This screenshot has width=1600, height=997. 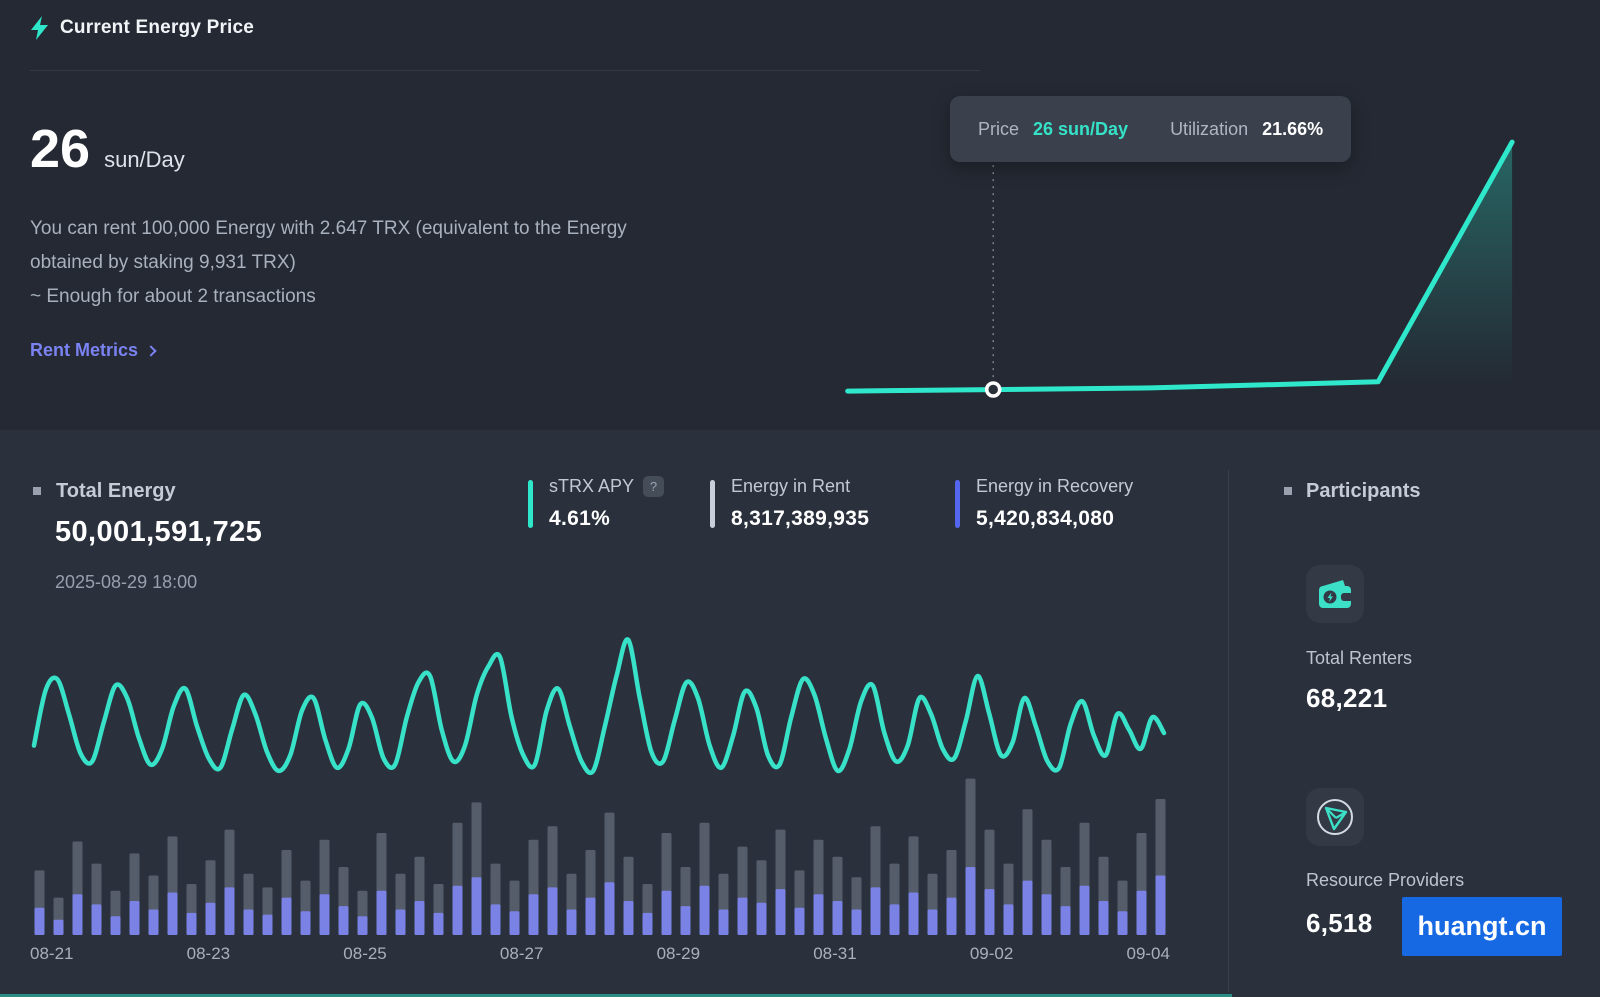 What do you see at coordinates (157, 27) in the screenshot?
I see `page-title: Current Energy Price` at bounding box center [157, 27].